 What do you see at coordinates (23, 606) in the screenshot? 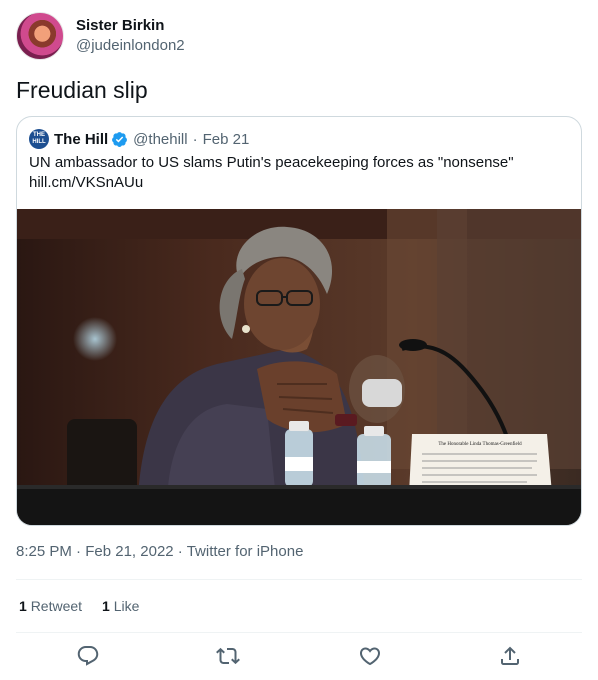
I see `retweets-count: 1` at bounding box center [23, 606].